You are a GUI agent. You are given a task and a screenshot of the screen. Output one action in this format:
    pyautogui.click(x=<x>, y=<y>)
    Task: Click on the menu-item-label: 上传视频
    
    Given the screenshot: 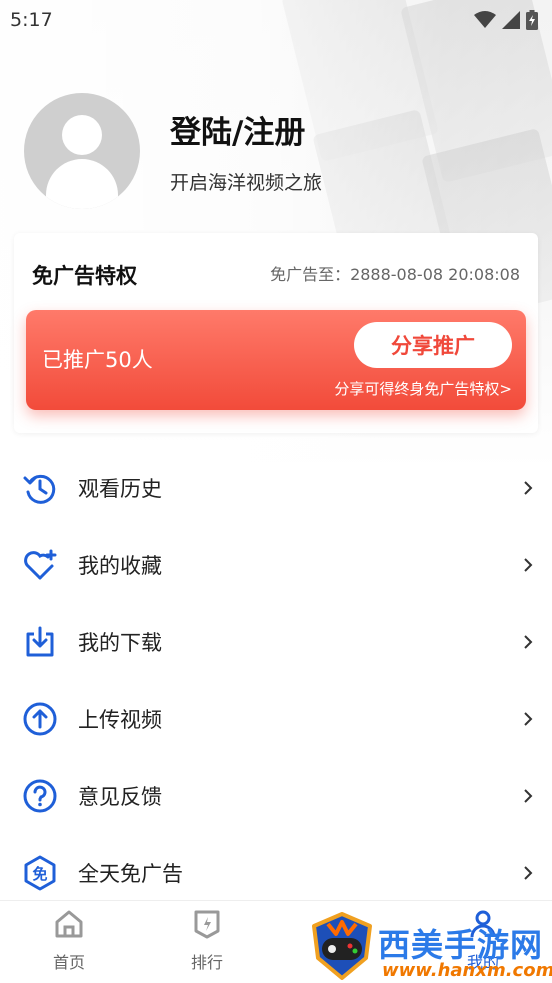 What is the action you would take?
    pyautogui.click(x=120, y=719)
    